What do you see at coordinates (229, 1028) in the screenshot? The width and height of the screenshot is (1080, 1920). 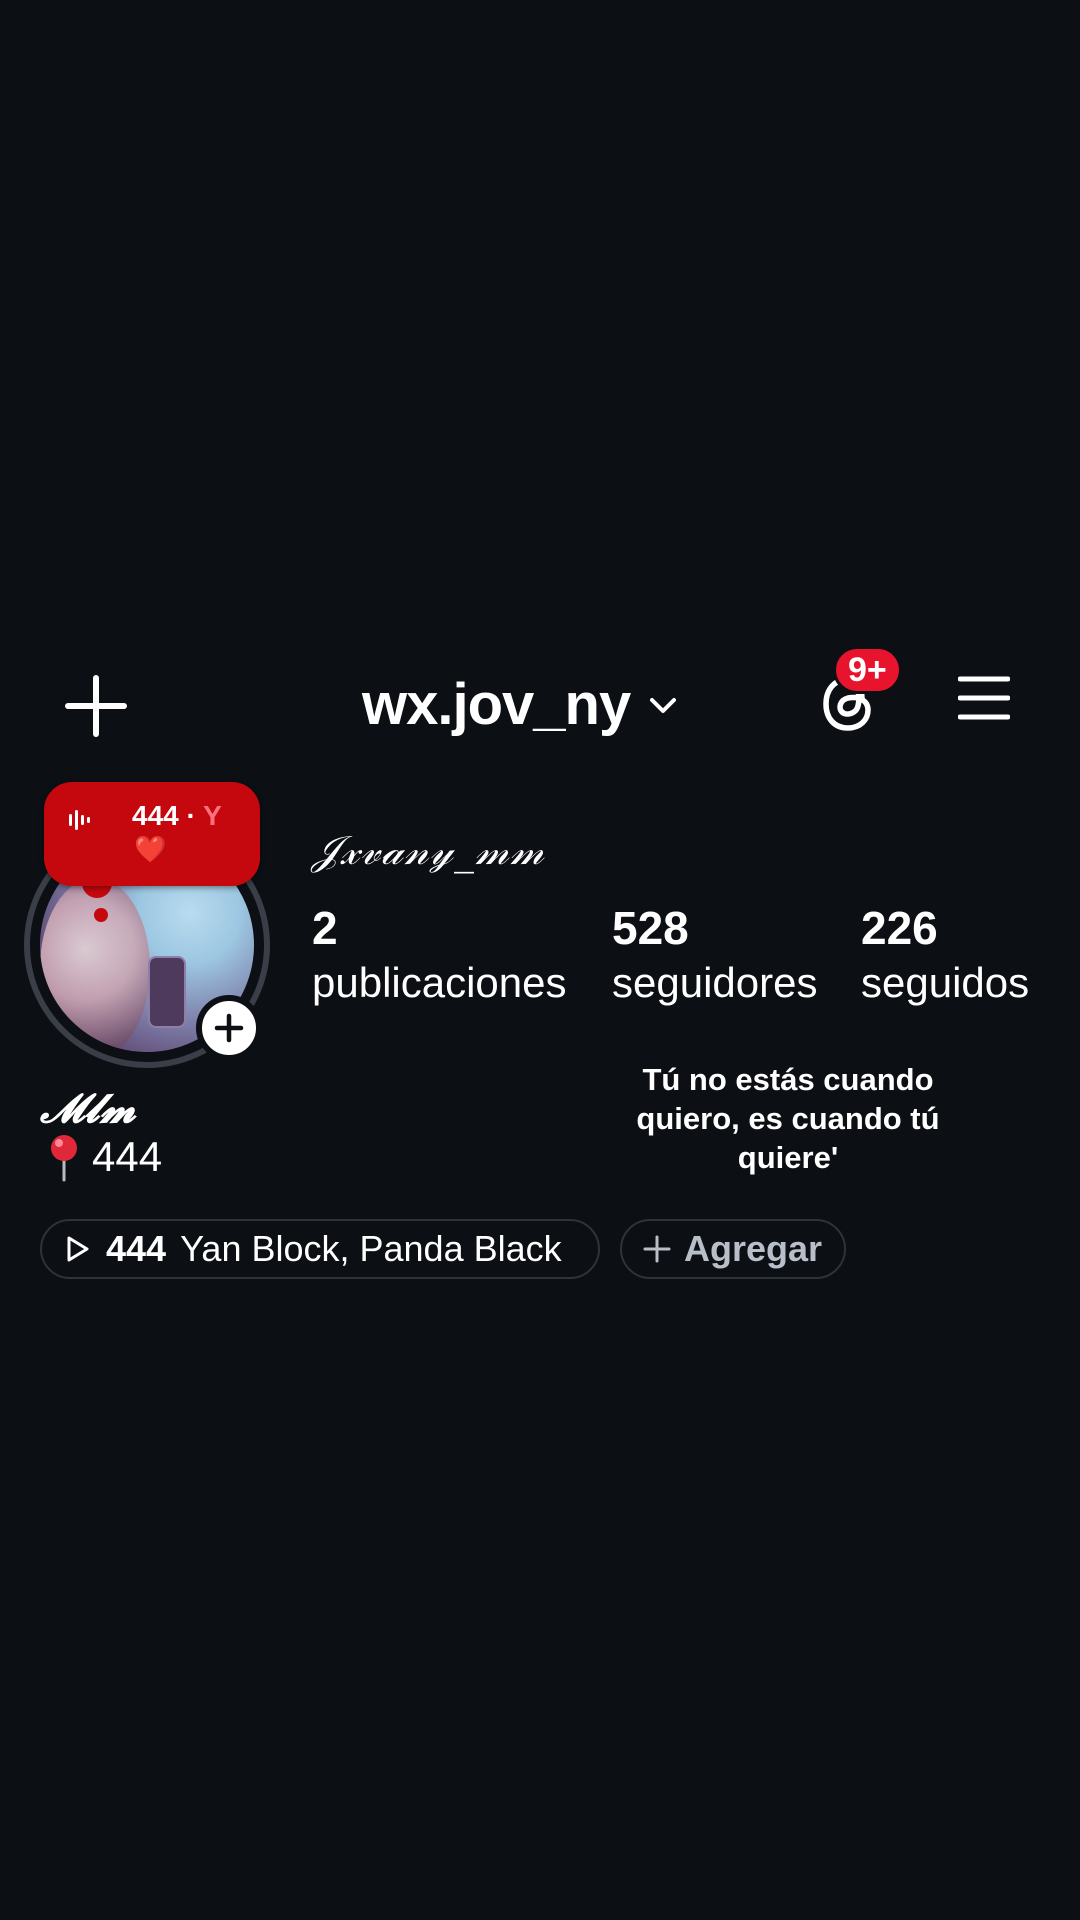 I see `add-story-plus-icon` at bounding box center [229, 1028].